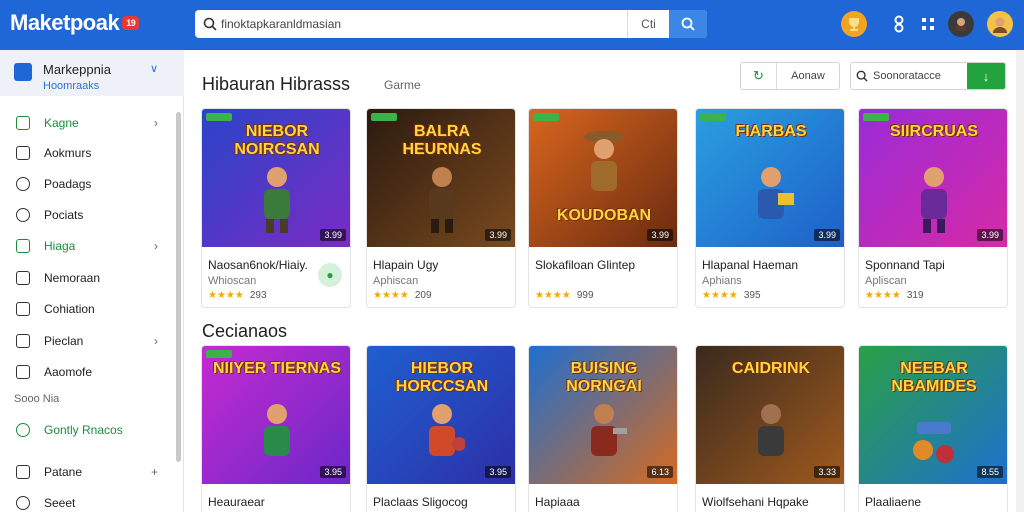  I want to click on sidebar-section-label: Sooo Nia, so click(37, 399).